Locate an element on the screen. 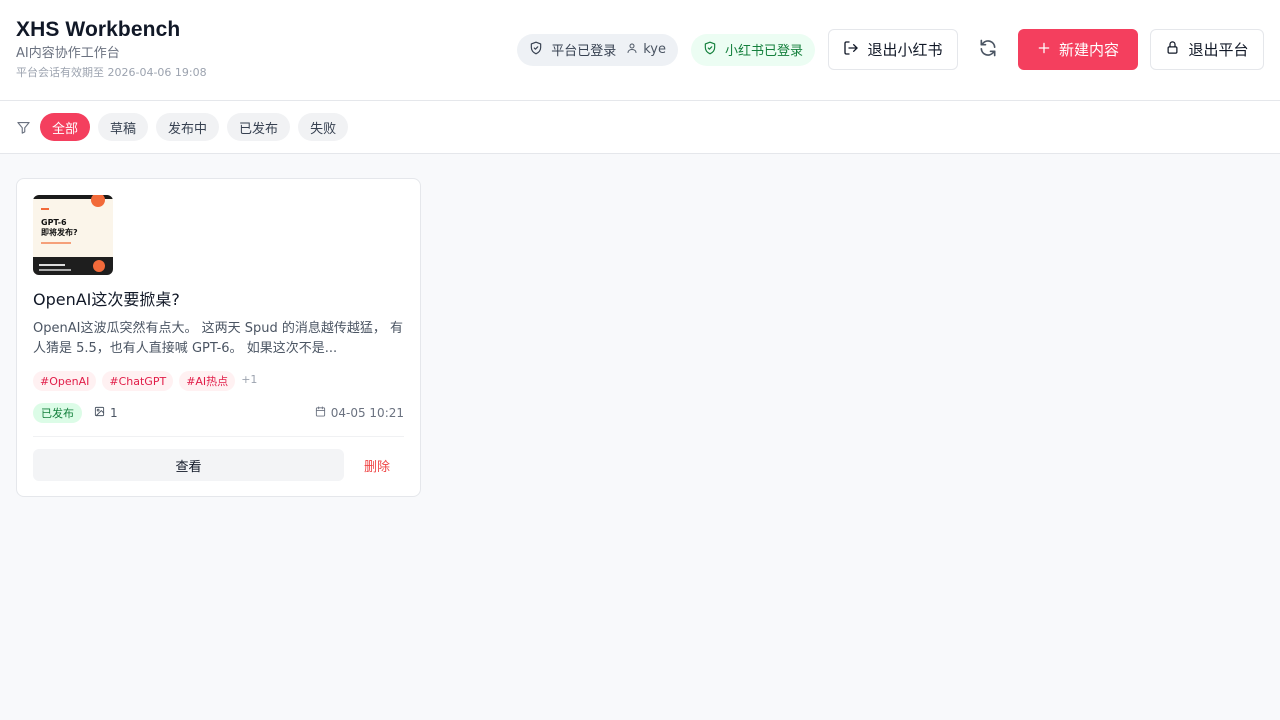 This screenshot has height=720, width=1280. logout-platform-button: 退出平台 is located at coordinates (1207, 49).